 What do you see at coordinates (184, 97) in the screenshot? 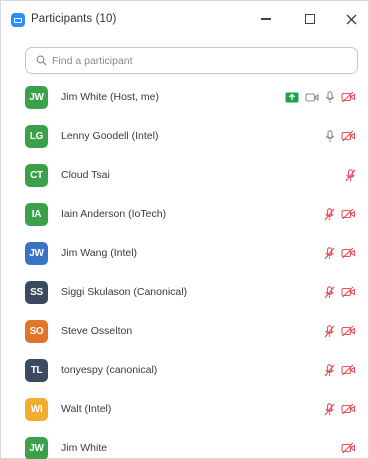
I see `participant-row: JW Jim White (Host, me)` at bounding box center [184, 97].